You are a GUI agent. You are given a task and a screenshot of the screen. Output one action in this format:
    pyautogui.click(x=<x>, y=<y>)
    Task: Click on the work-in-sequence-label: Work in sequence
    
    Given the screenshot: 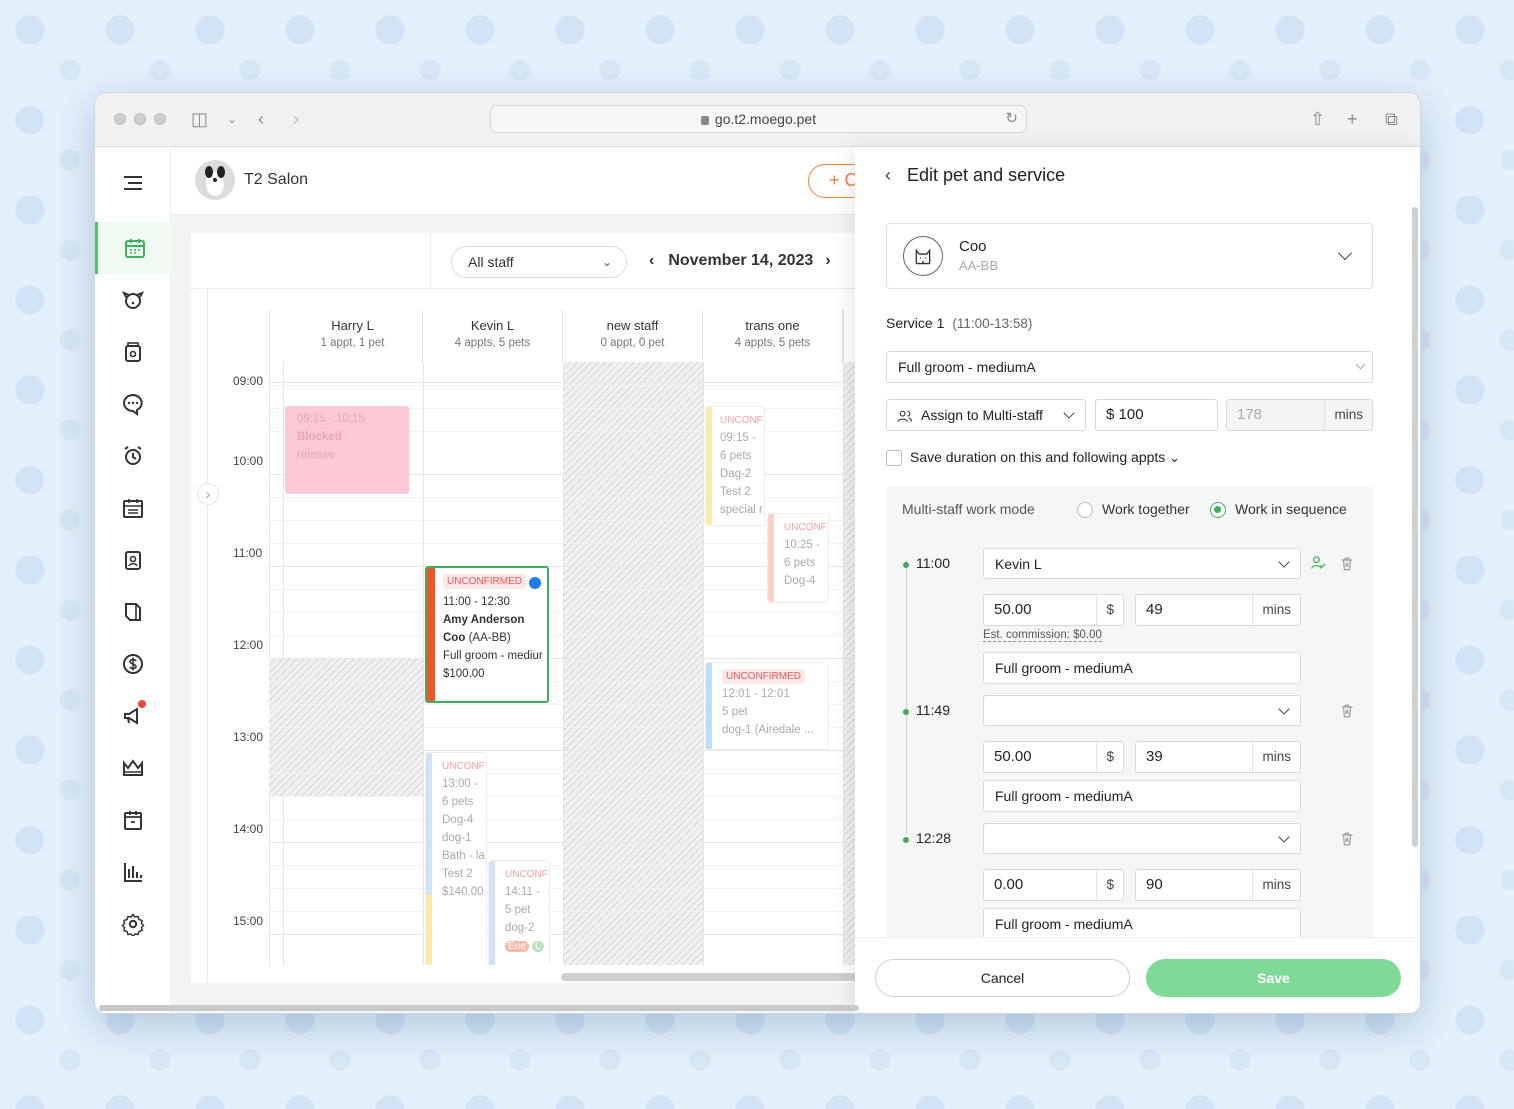 What is the action you would take?
    pyautogui.click(x=1291, y=509)
    